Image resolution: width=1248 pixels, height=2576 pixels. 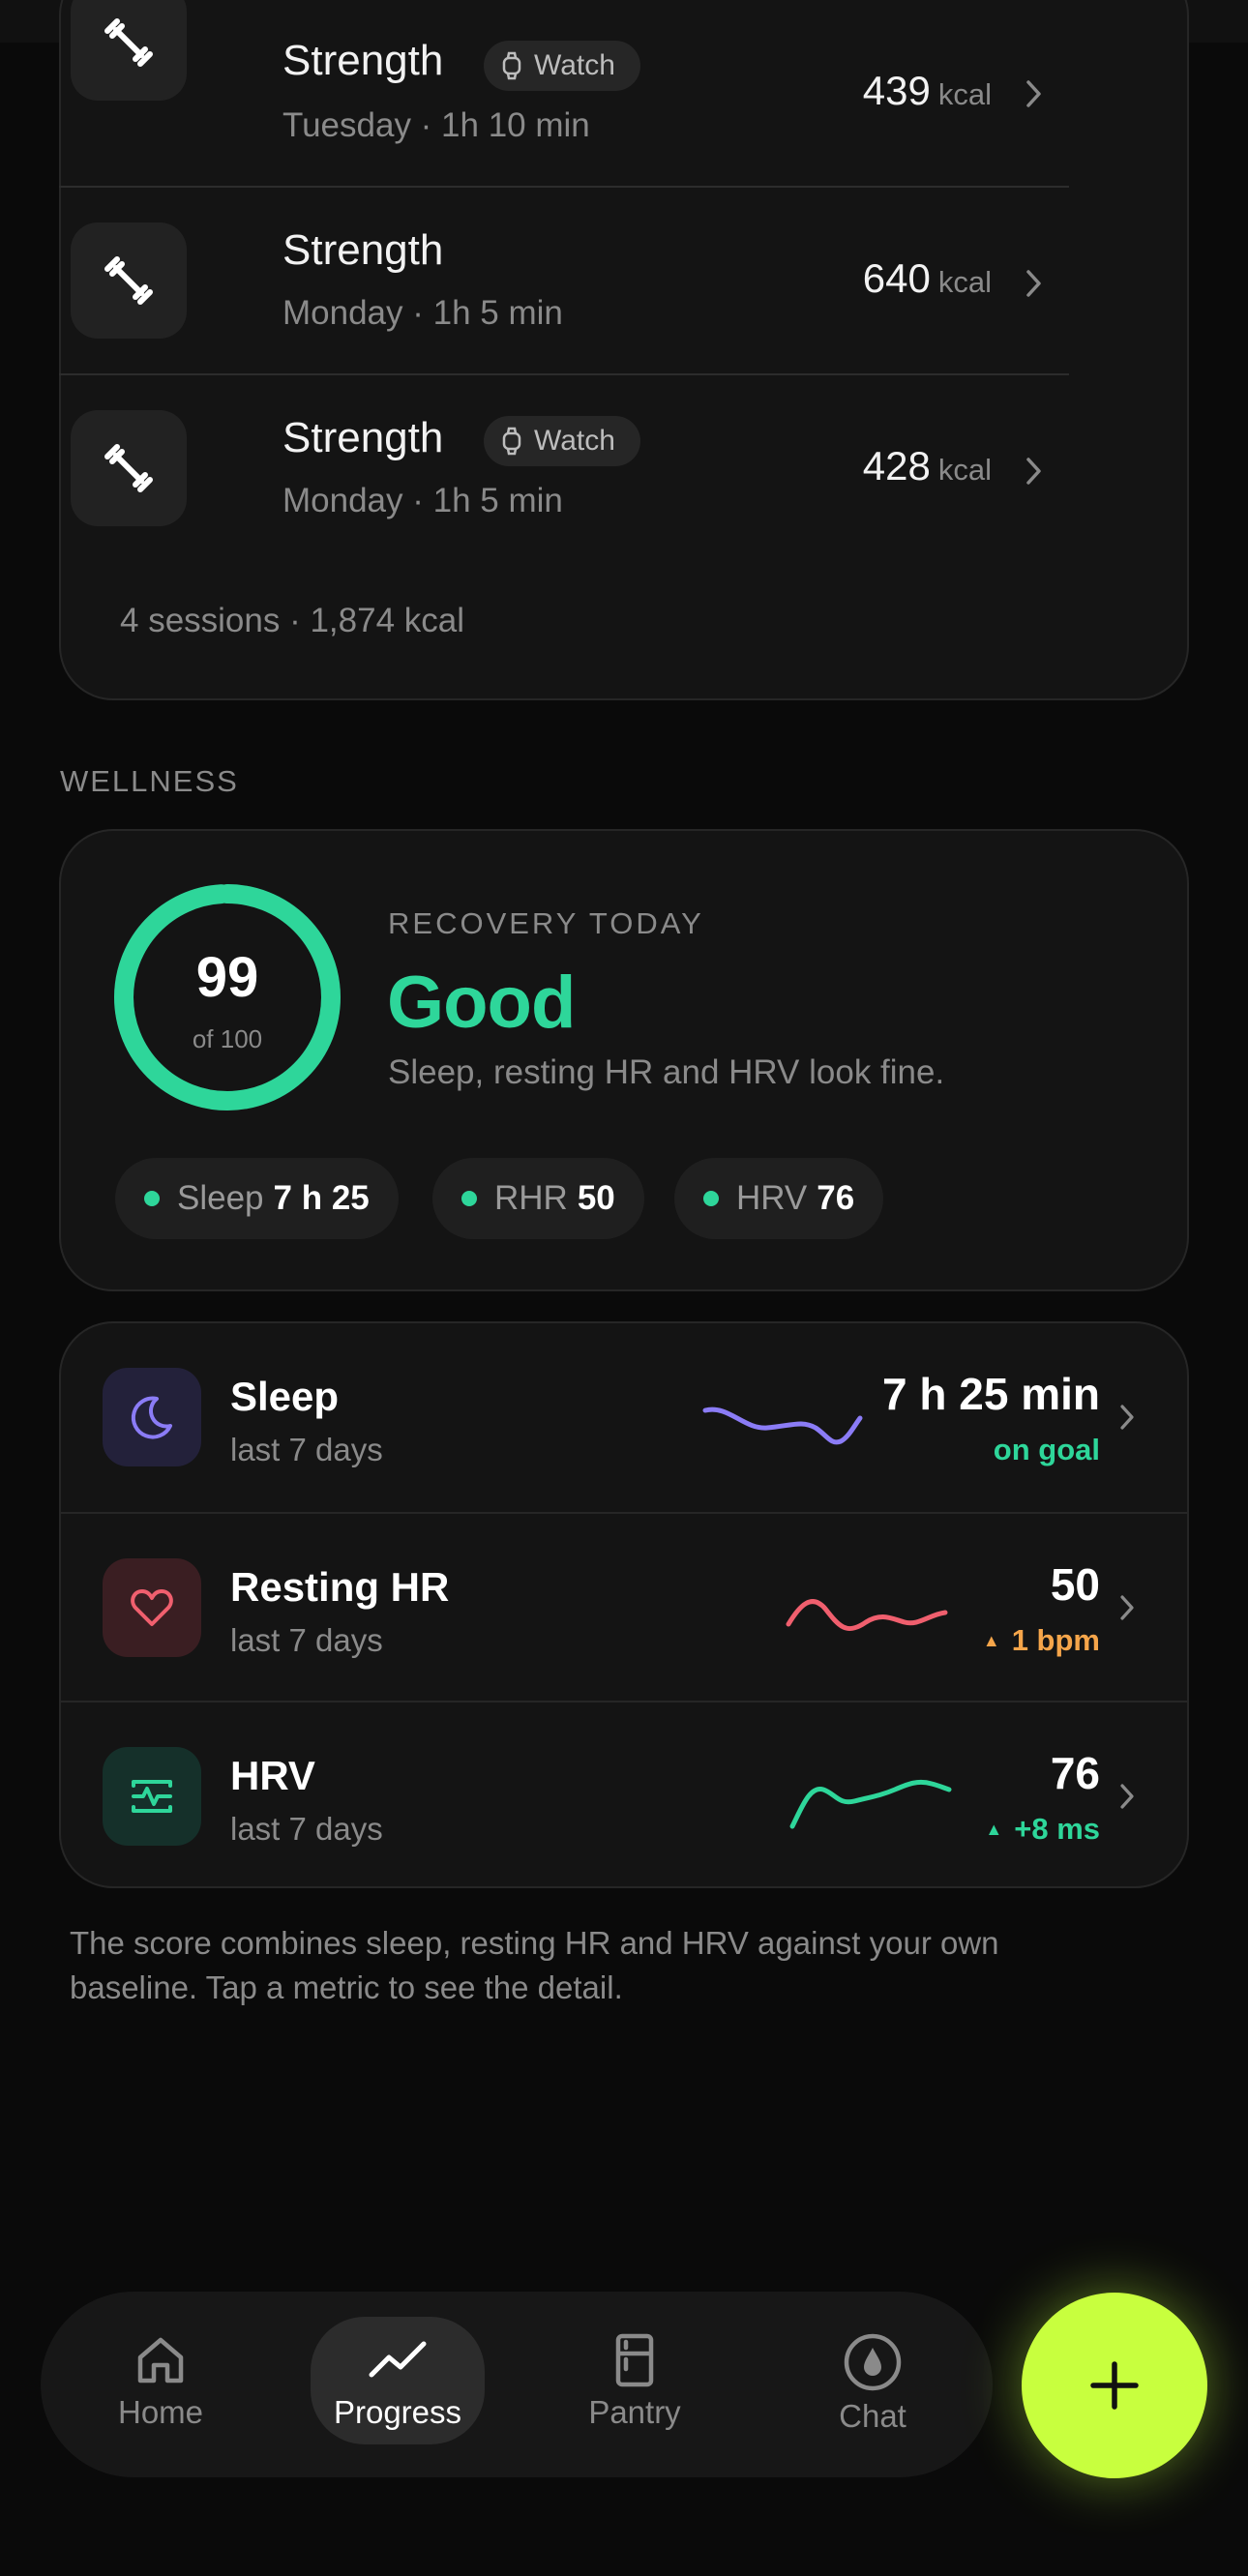 I want to click on chip-hrv: HRV 76, so click(x=779, y=1198).